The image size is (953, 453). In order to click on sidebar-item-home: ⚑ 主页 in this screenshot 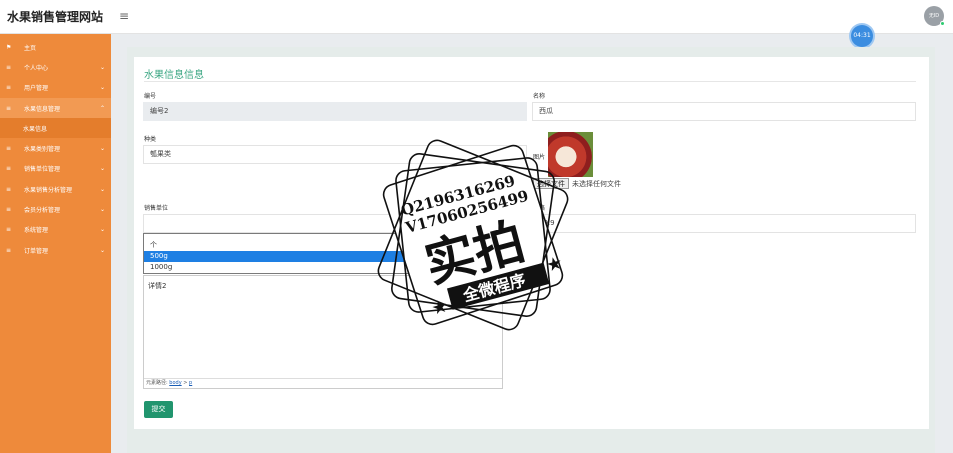, I will do `click(55, 47)`.